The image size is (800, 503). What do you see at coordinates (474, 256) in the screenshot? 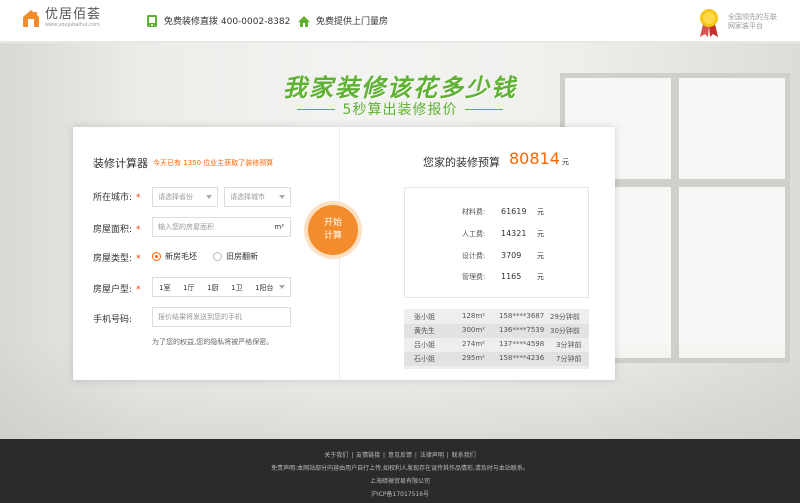
I see `cost-name: 设计费:` at bounding box center [474, 256].